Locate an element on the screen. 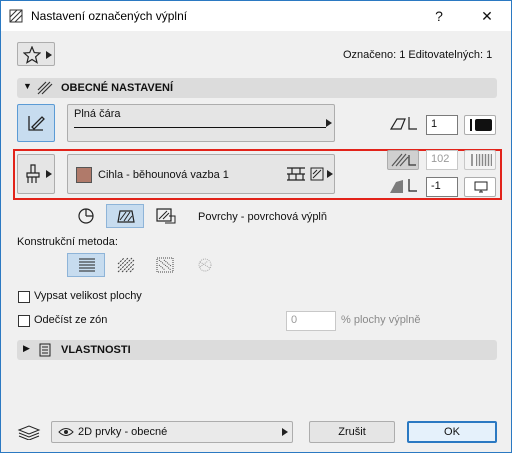 The height and width of the screenshot is (453, 512). fill-color-swatch is located at coordinates (84, 175).